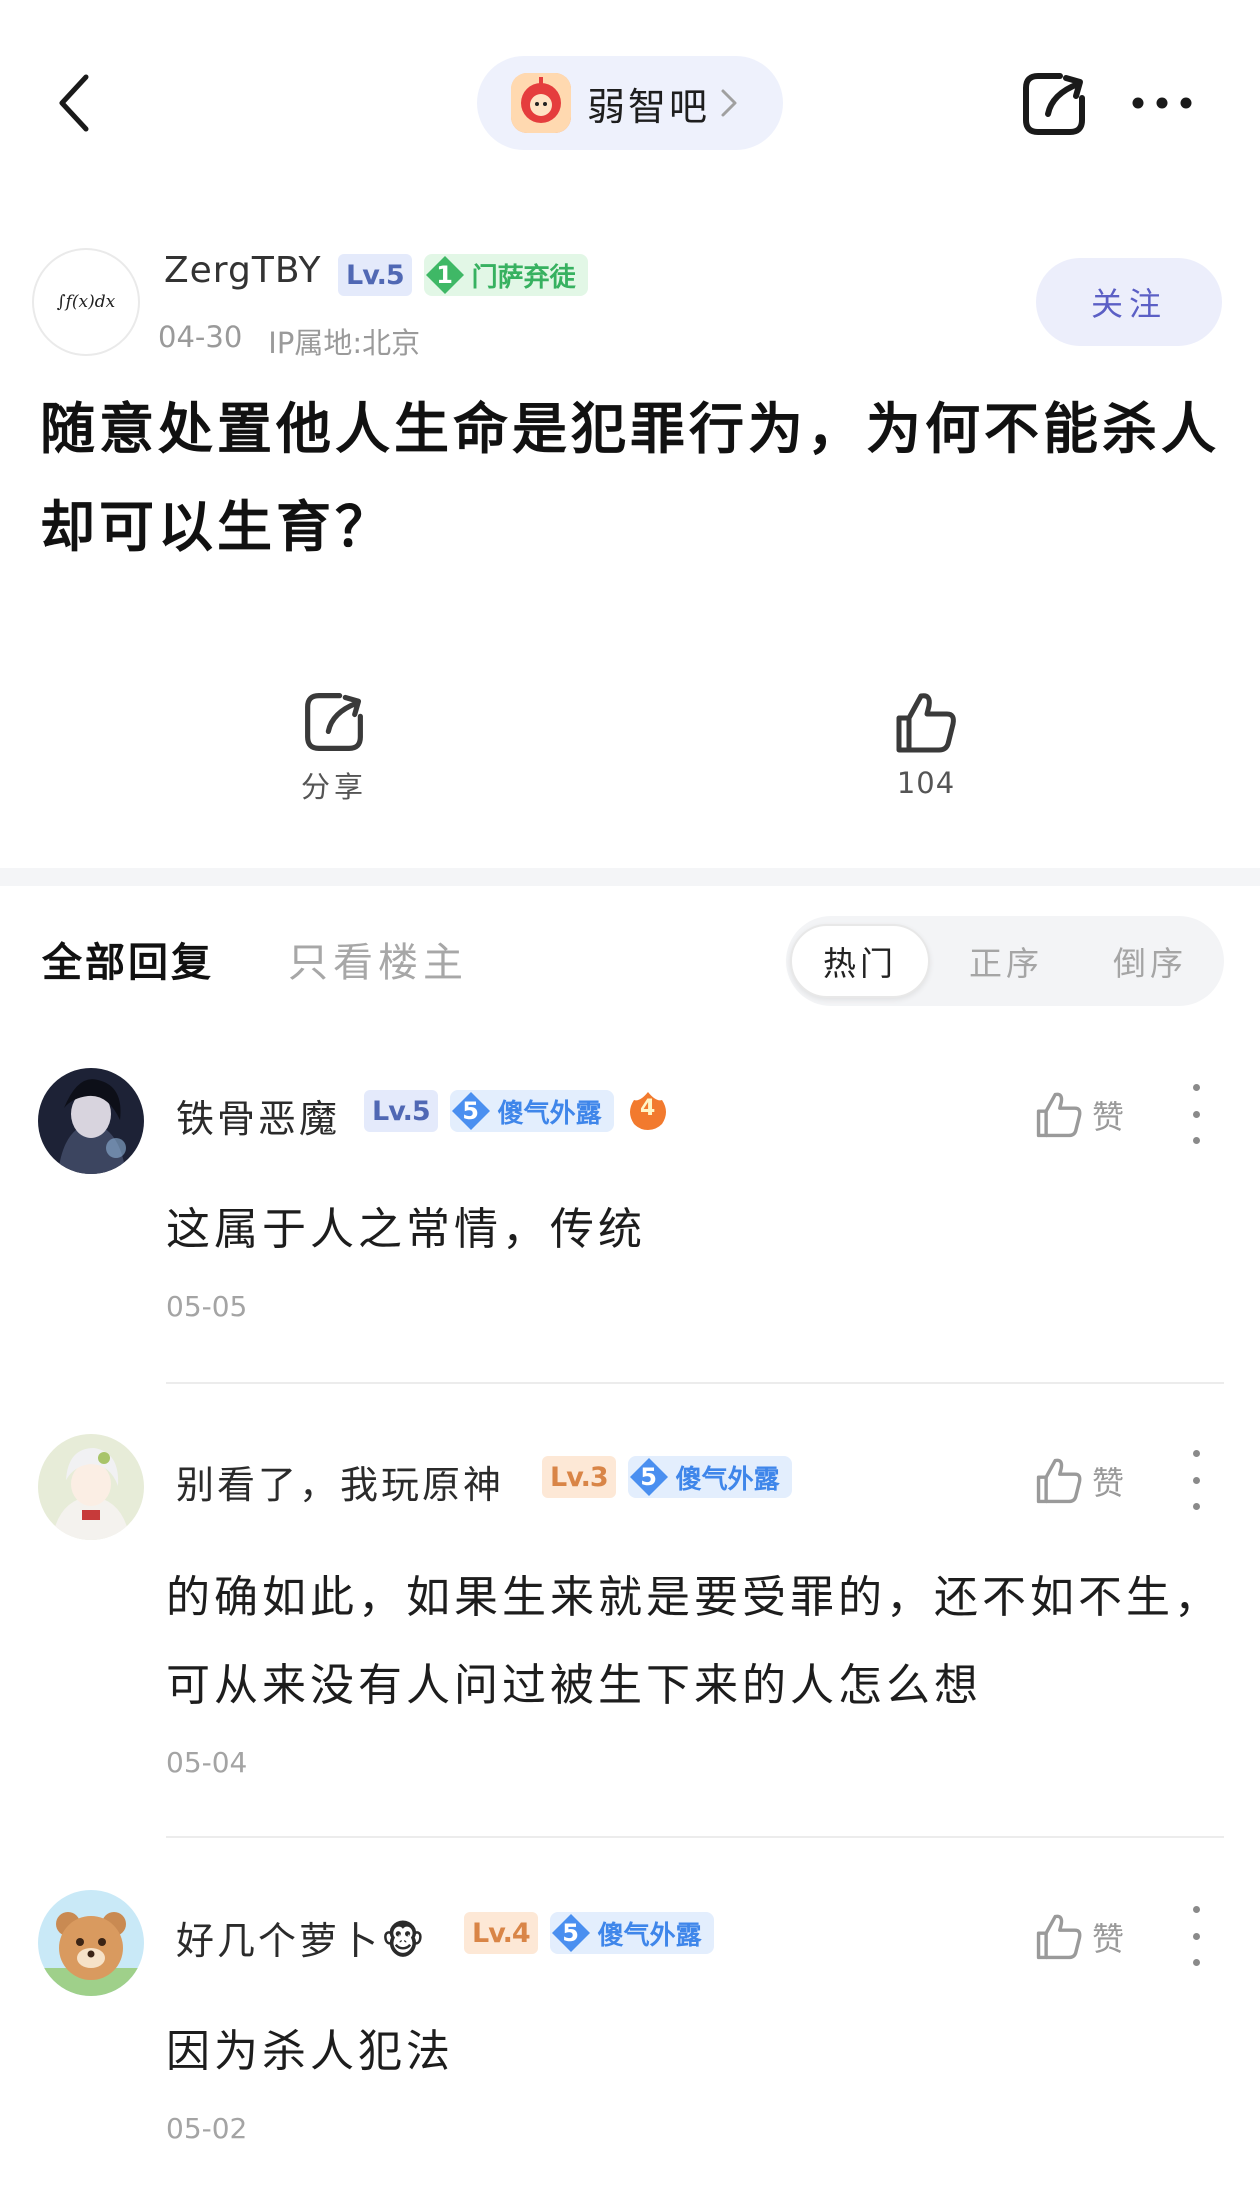 The width and height of the screenshot is (1260, 2199). Describe the element at coordinates (926, 783) in the screenshot. I see `like-count: 104` at that location.